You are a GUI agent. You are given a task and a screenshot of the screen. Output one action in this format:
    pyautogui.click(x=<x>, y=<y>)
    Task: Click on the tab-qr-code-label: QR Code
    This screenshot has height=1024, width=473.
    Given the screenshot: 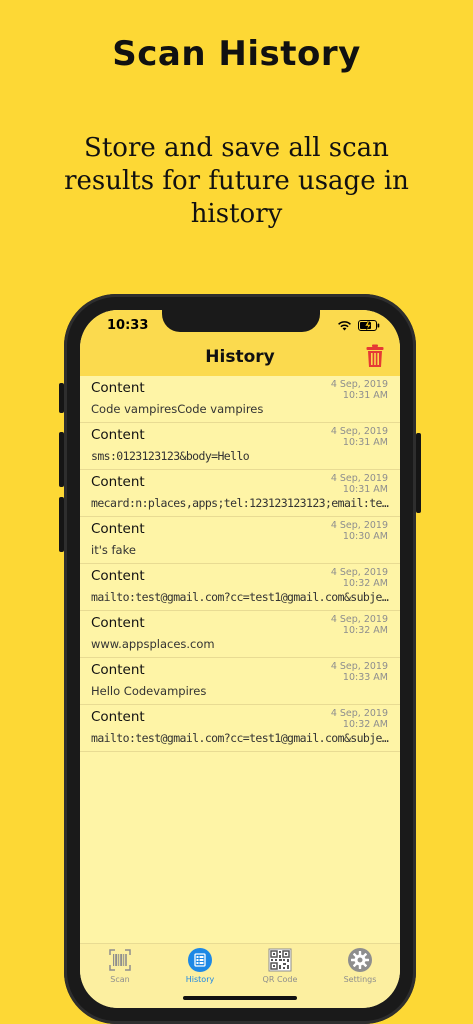 What is the action you would take?
    pyautogui.click(x=280, y=979)
    